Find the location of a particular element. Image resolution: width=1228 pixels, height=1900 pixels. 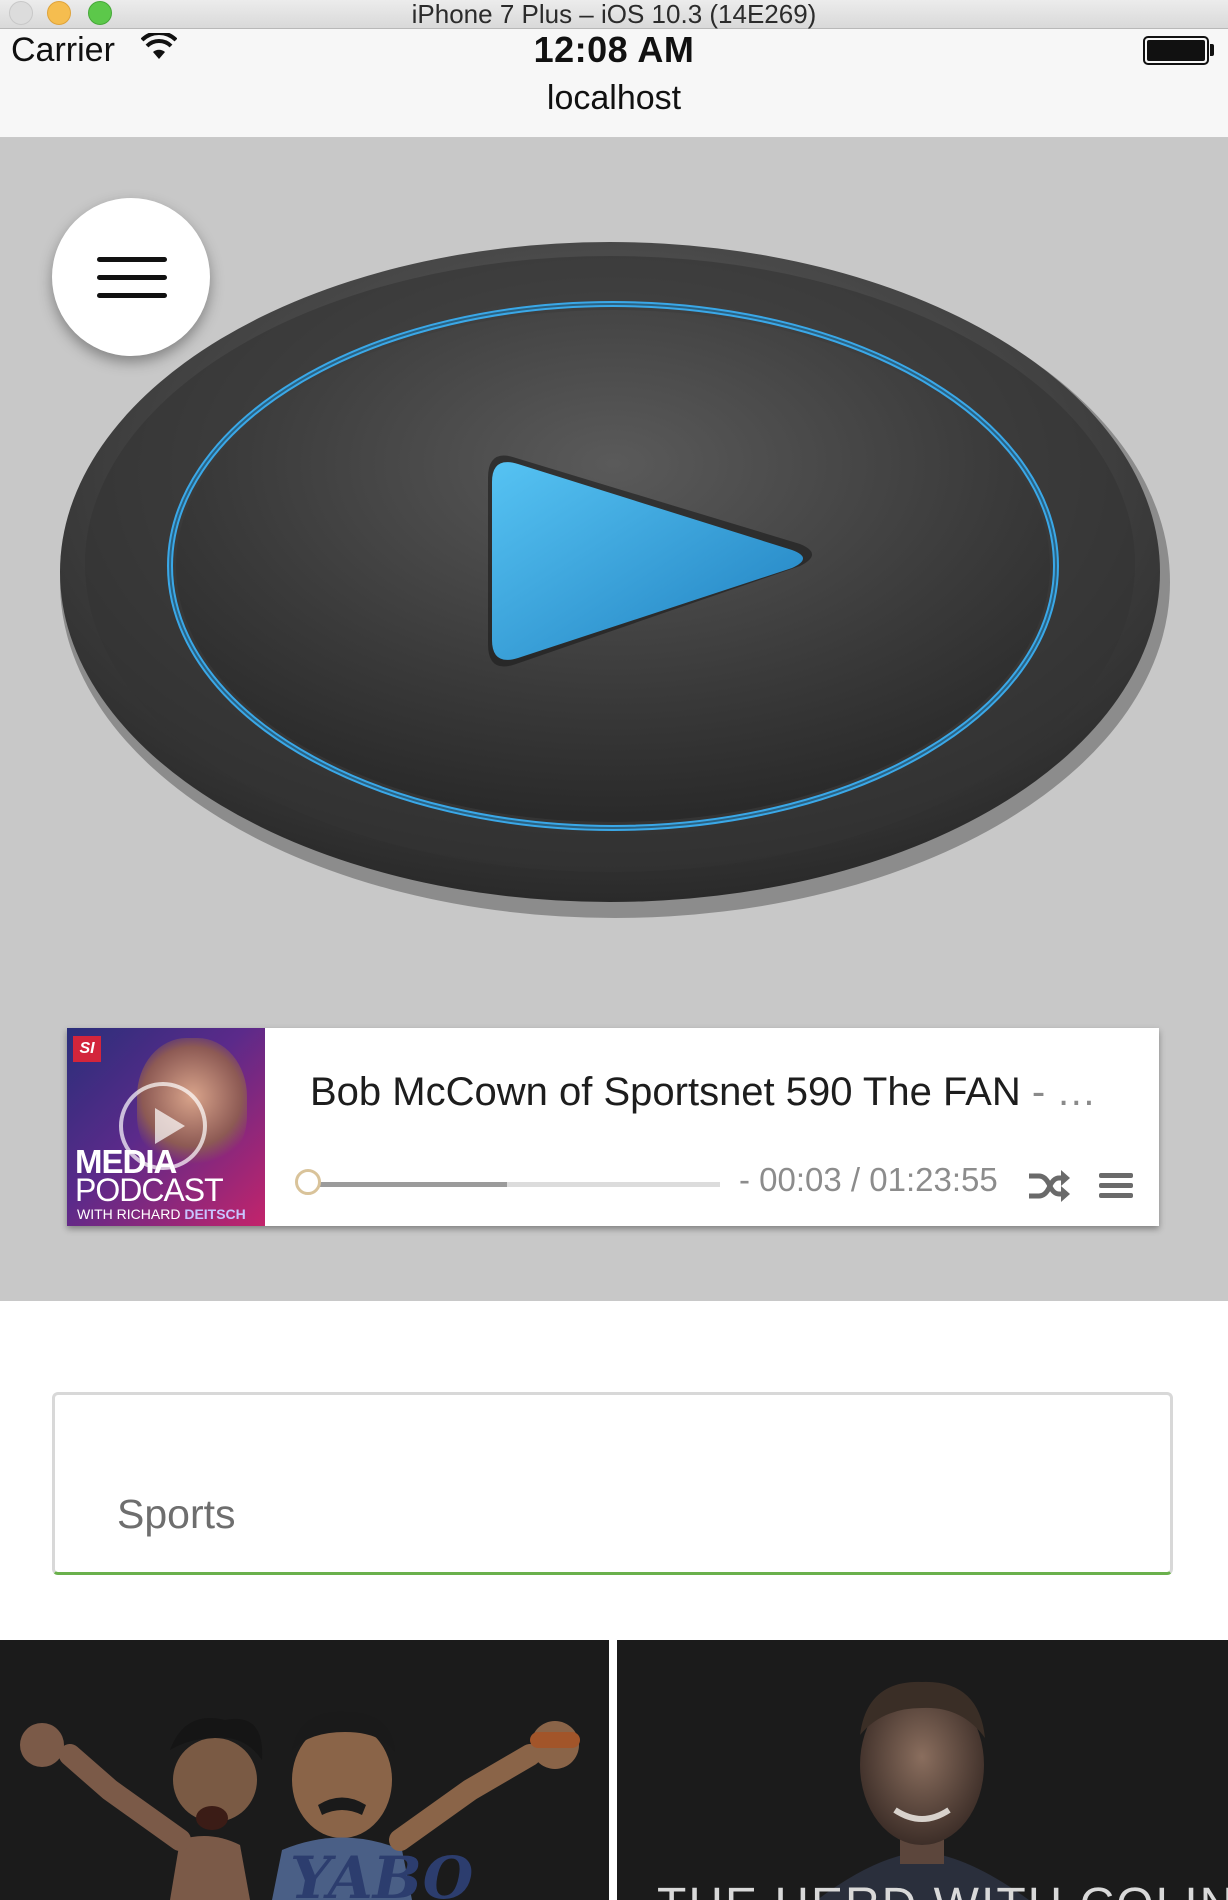

shuffle-icon is located at coordinates (1049, 1186).